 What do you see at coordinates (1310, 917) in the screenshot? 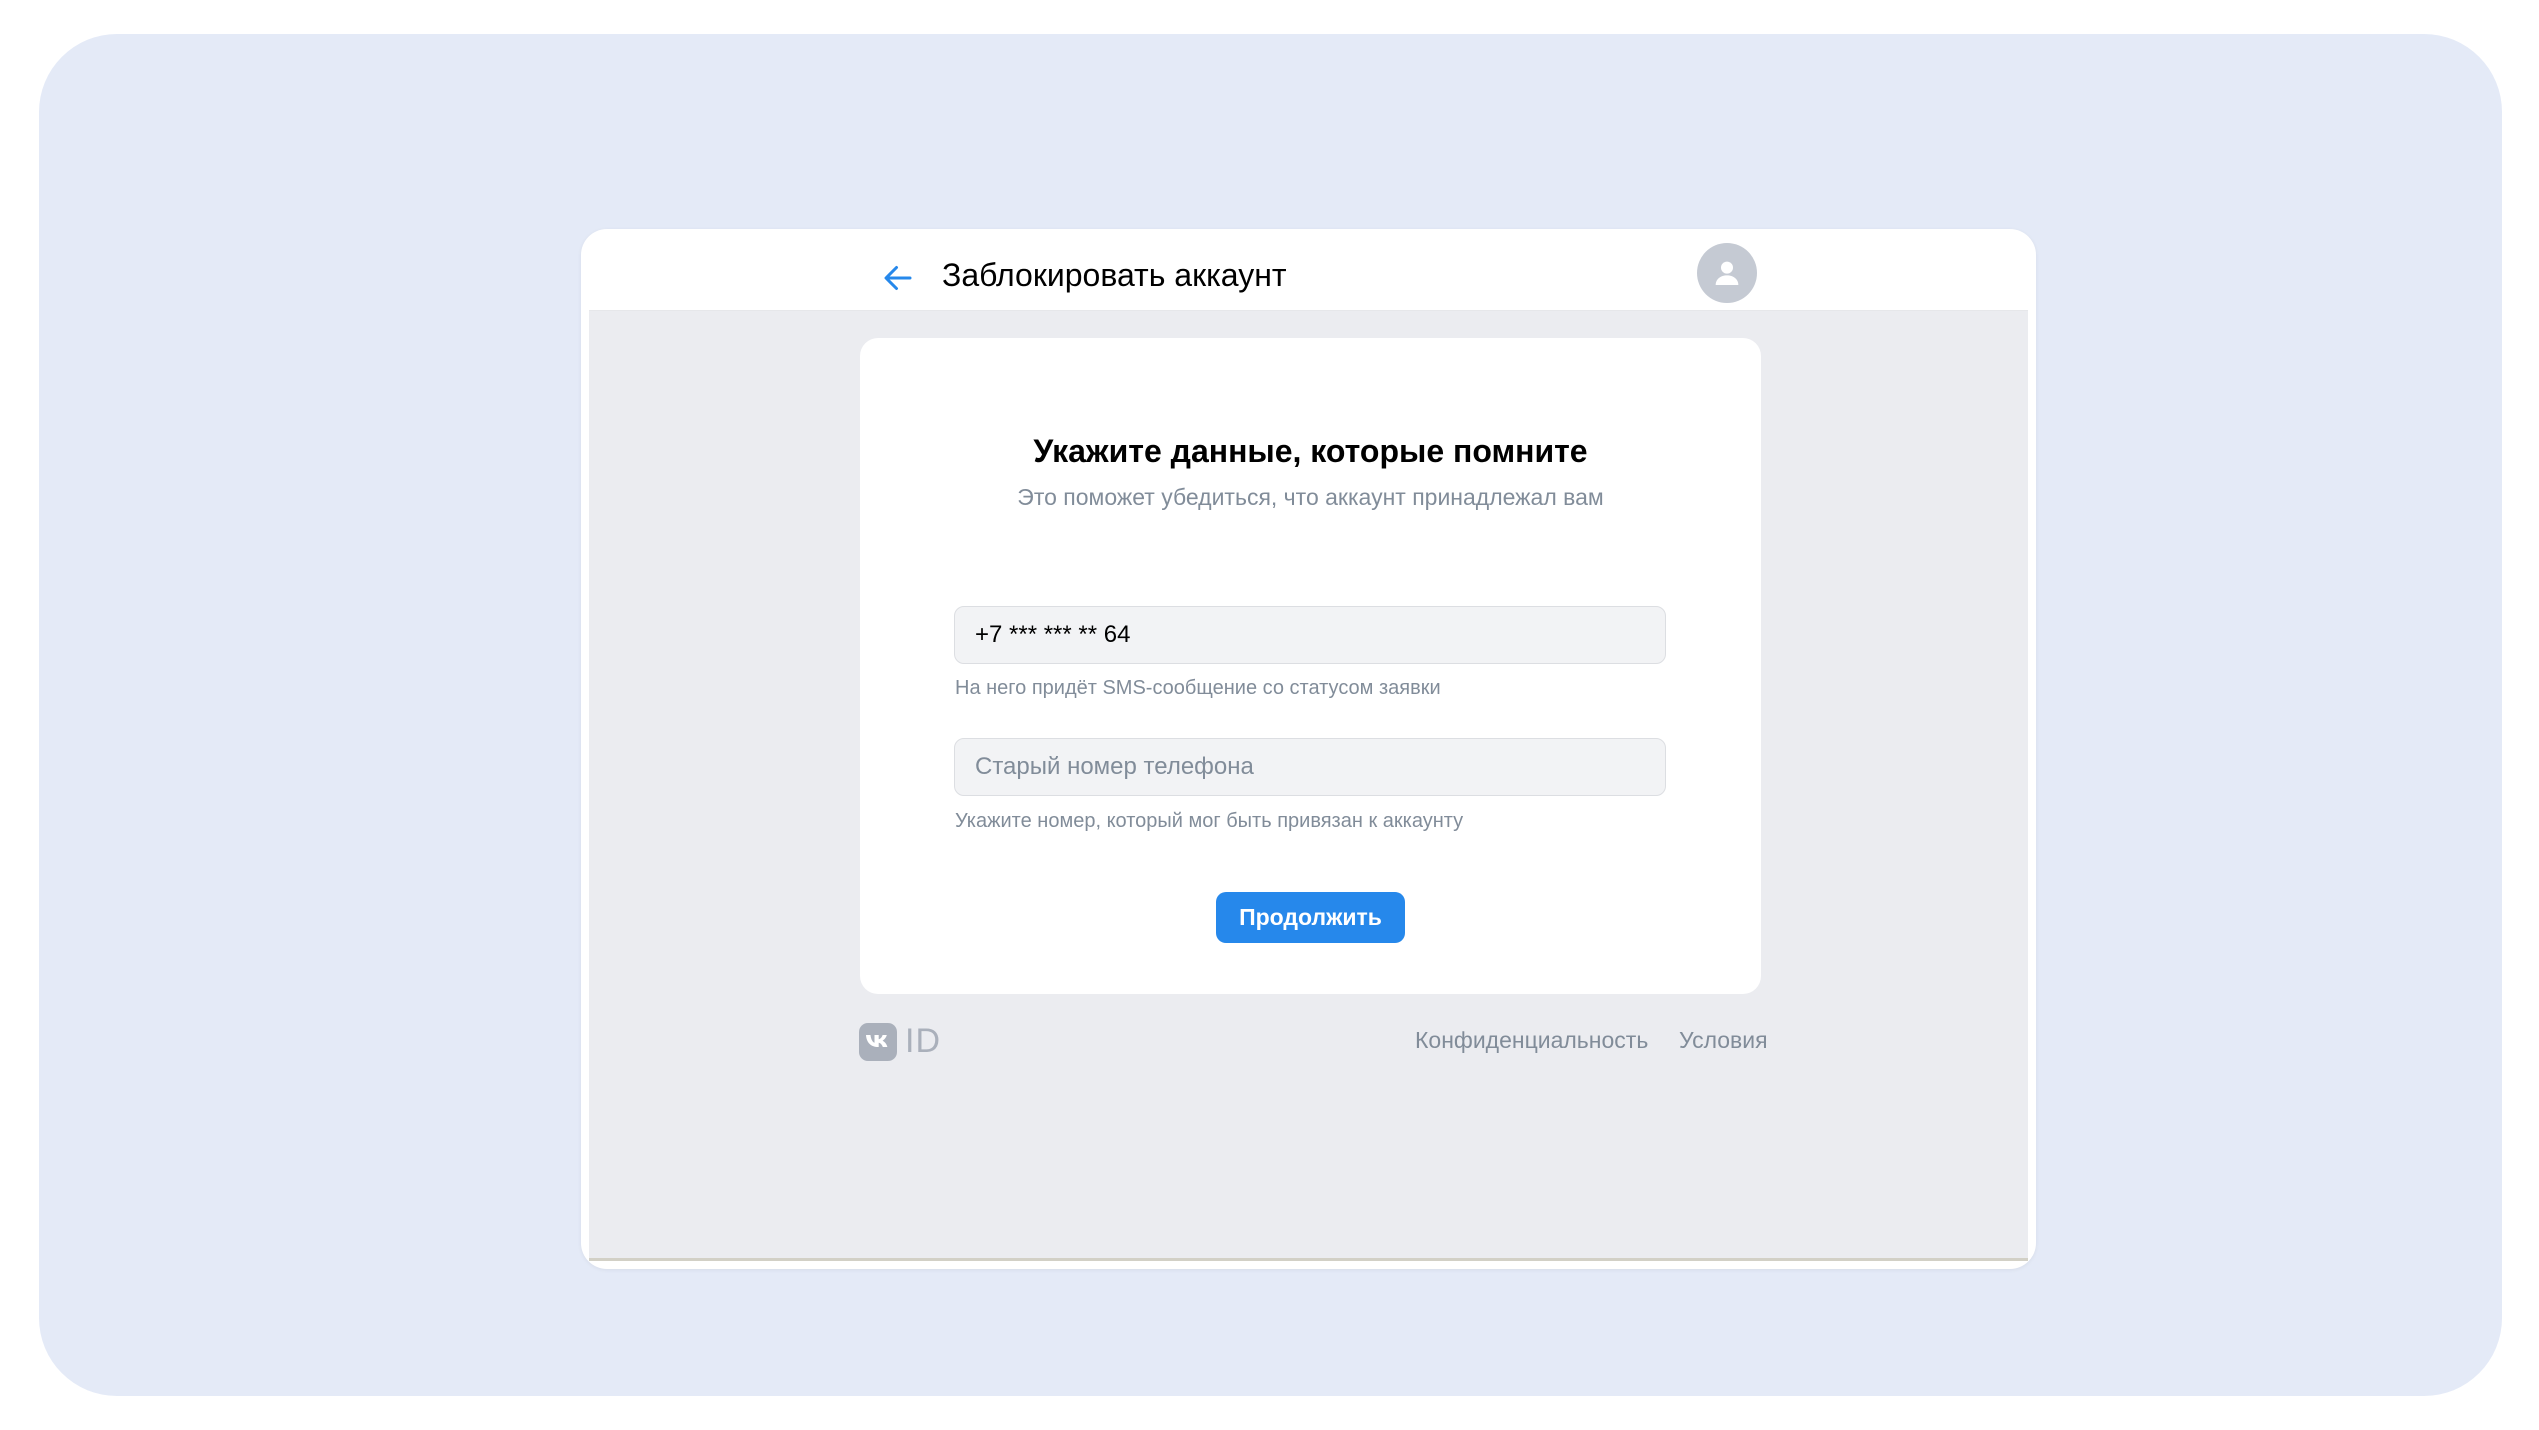
I see `continue-button: Продолжить` at bounding box center [1310, 917].